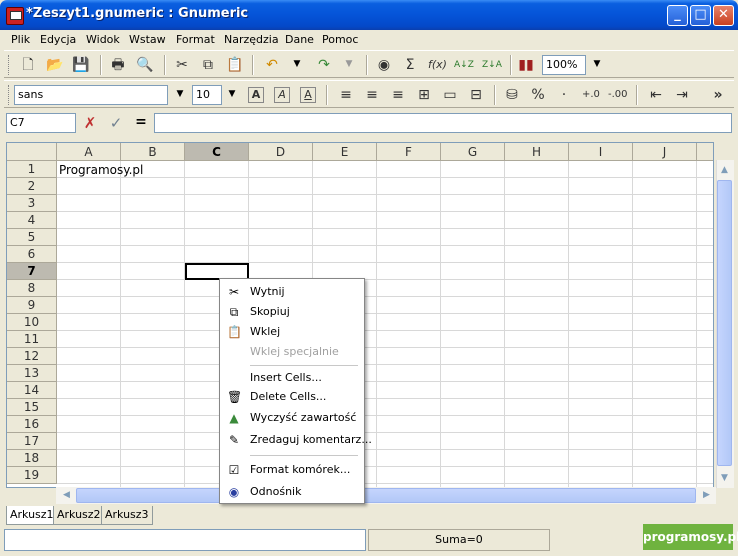  Describe the element at coordinates (409, 152) in the screenshot. I see `column-header: F` at that location.